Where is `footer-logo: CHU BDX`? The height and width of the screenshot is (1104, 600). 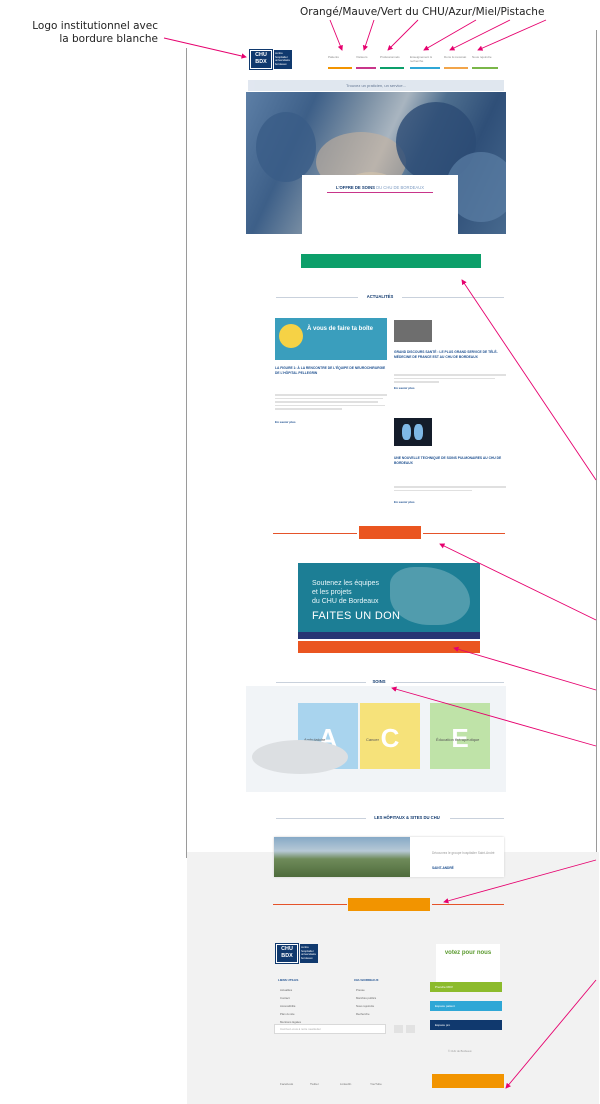 footer-logo: CHU BDX is located at coordinates (287, 953).